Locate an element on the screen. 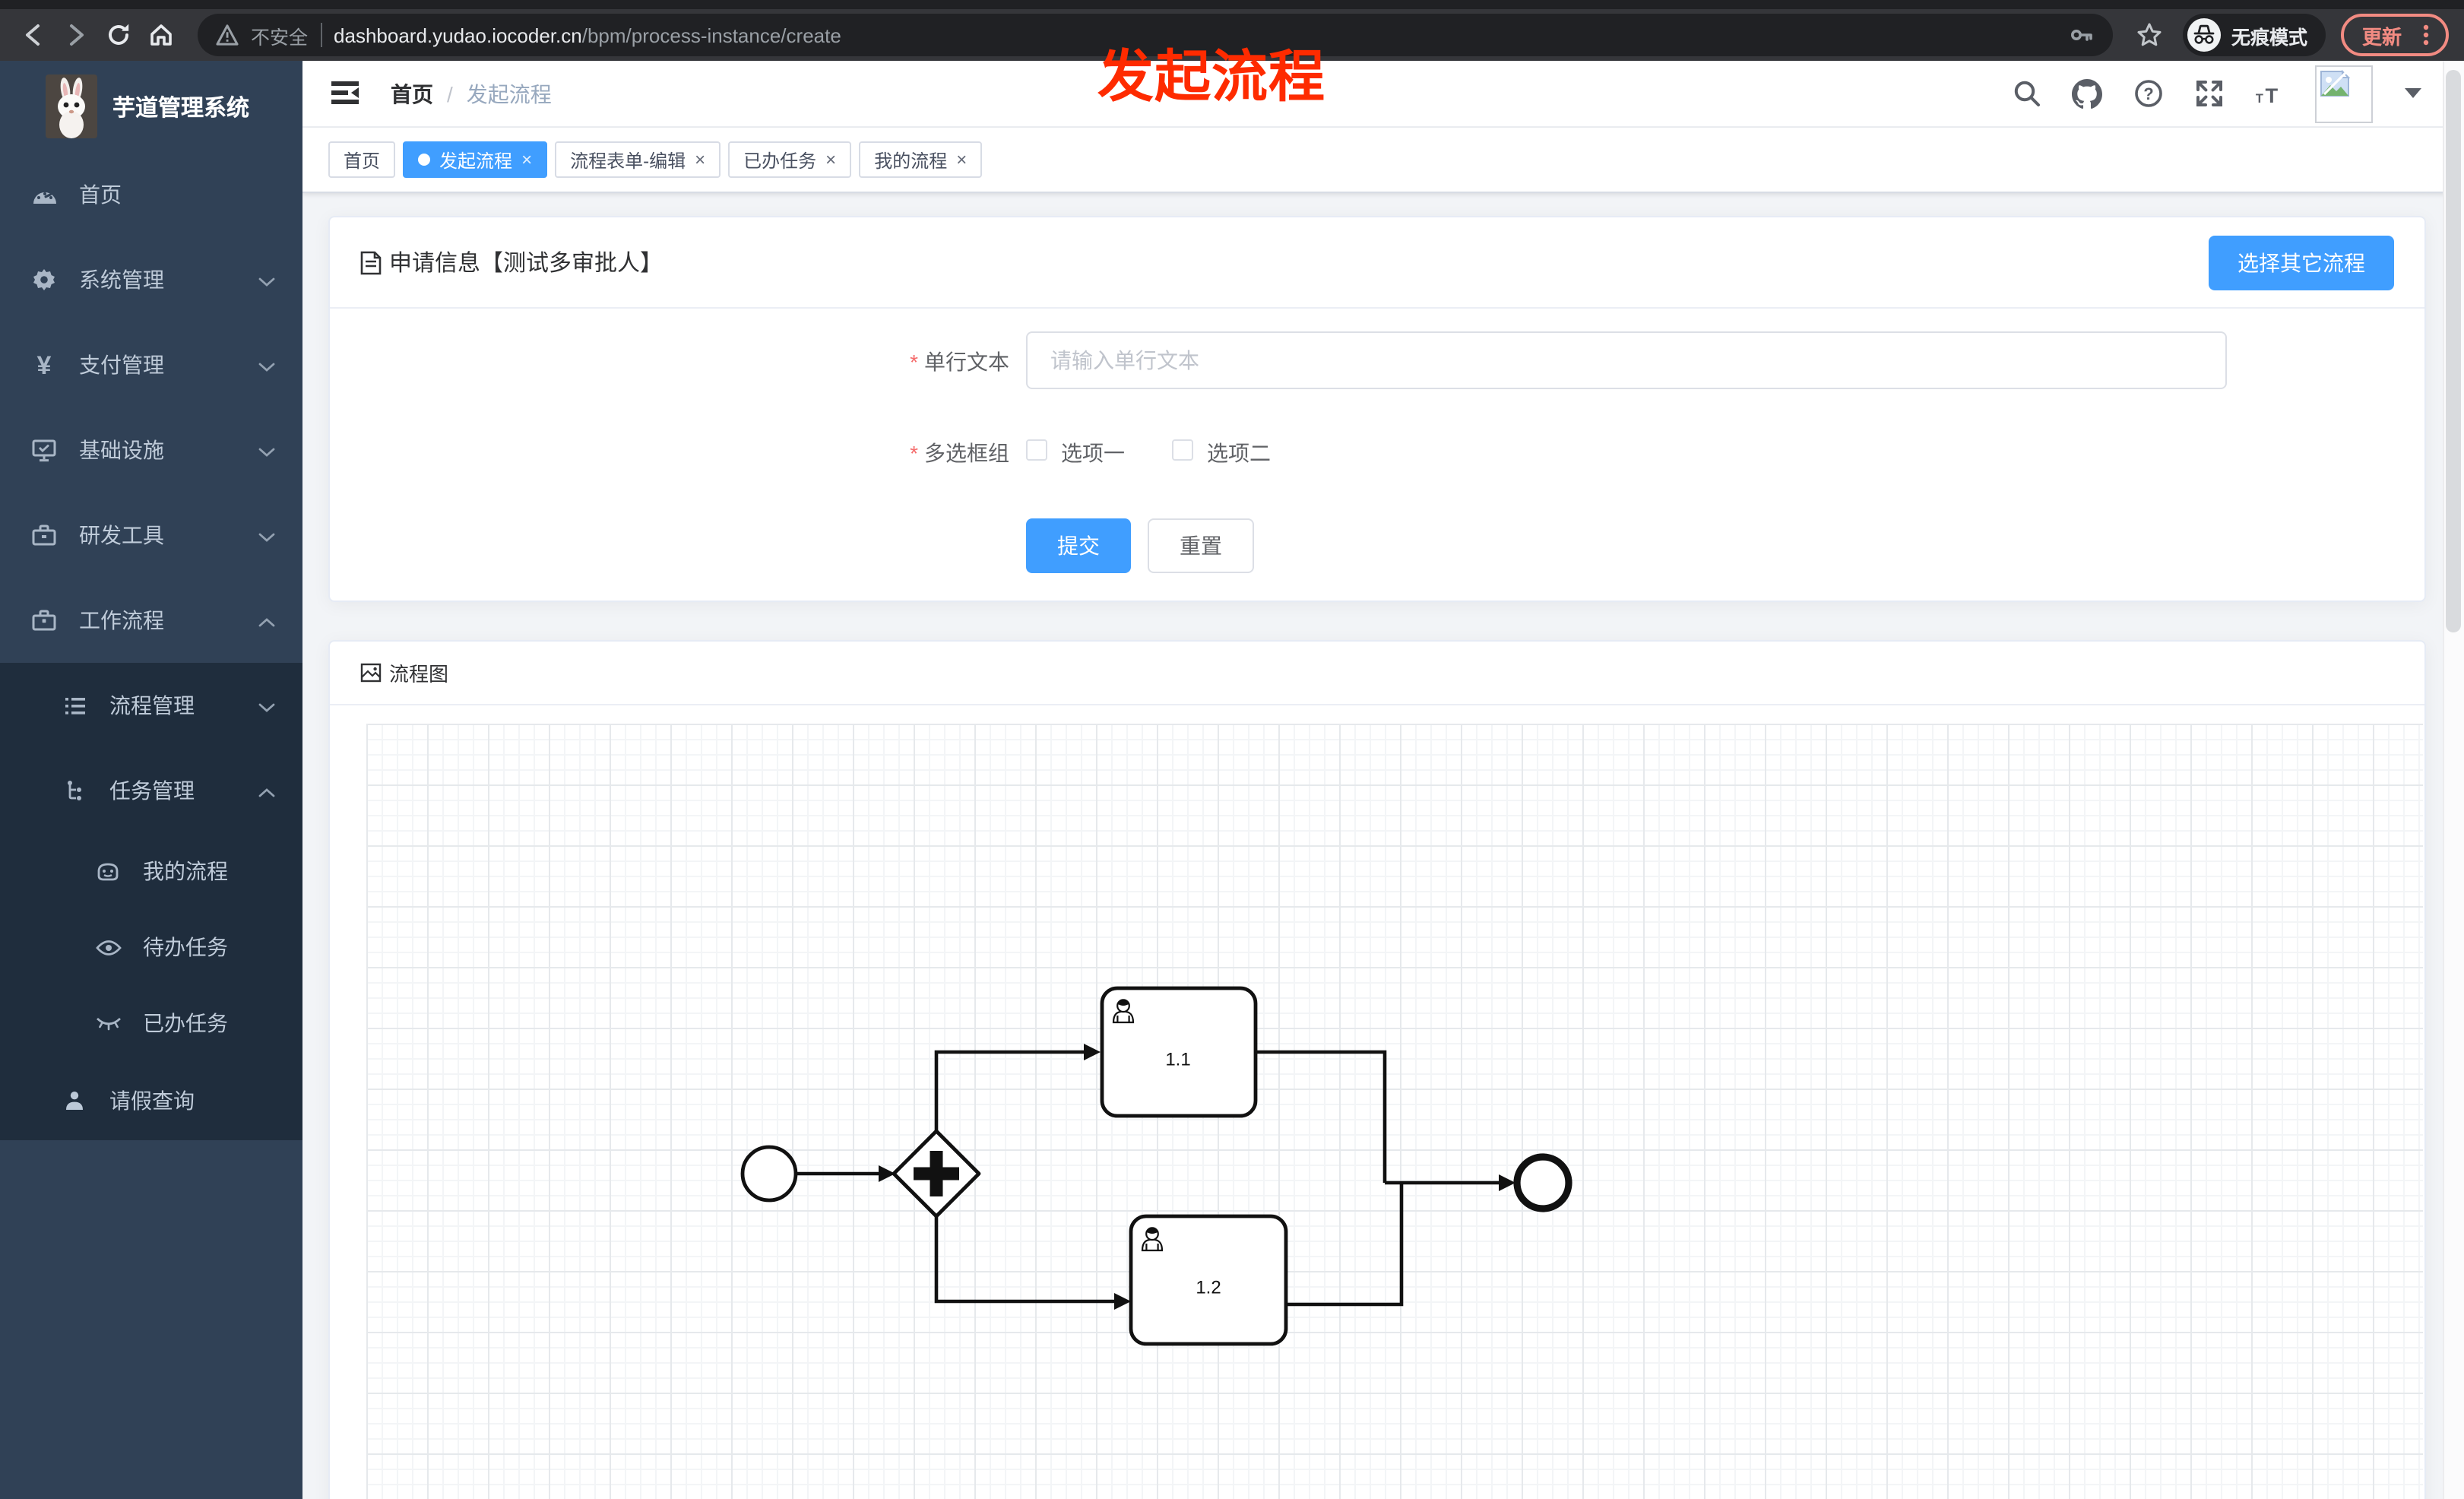 The height and width of the screenshot is (1499, 2464). card-header: 流程图 is located at coordinates (1377, 674).